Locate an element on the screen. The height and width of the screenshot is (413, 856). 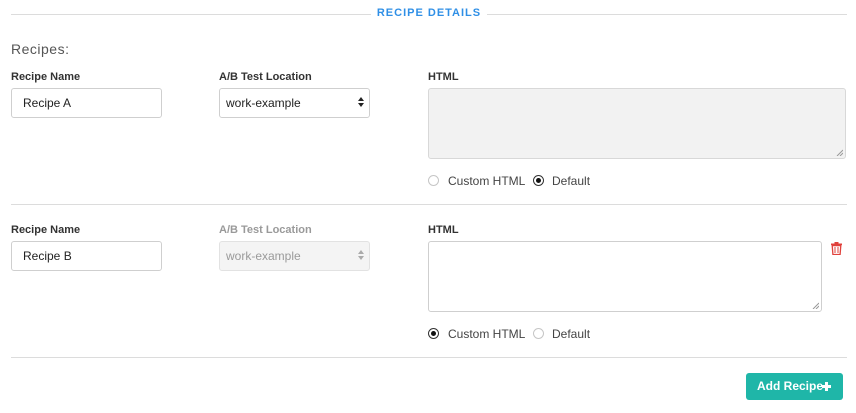
header-divider-left is located at coordinates (191, 14).